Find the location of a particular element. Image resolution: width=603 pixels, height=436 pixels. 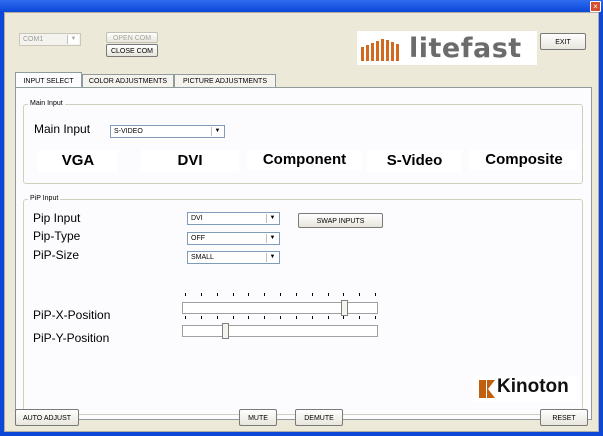

tab-color-adjustments: COLOR ADJUSTMENTS is located at coordinates (128, 80).